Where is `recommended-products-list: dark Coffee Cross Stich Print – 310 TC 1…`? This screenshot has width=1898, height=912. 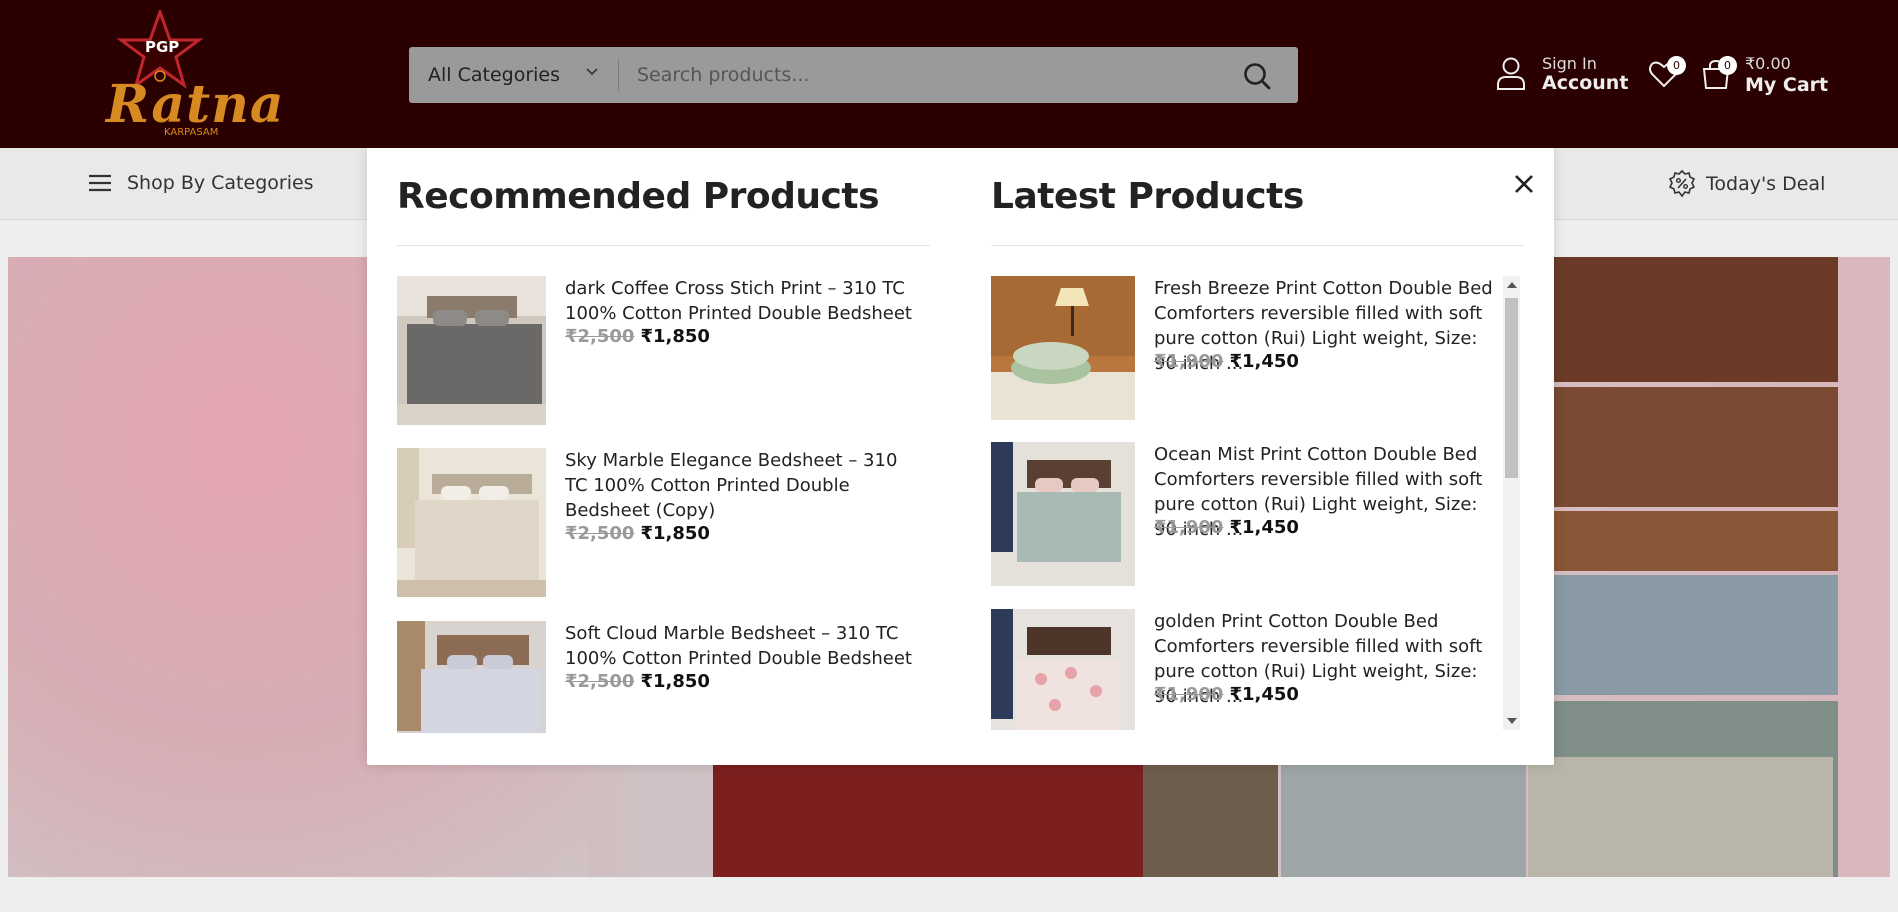 recommended-products-list: dark Coffee Cross Stich Print – 310 TC 1… is located at coordinates (667, 504).